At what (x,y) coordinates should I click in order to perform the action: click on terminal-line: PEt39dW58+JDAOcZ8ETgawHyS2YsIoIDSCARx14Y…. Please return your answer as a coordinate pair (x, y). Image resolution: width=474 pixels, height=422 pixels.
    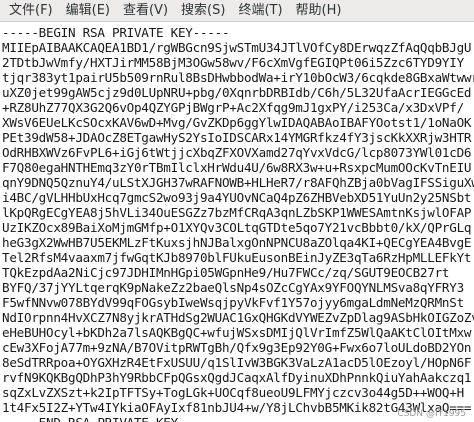
    Looking at the image, I should click on (237, 137).